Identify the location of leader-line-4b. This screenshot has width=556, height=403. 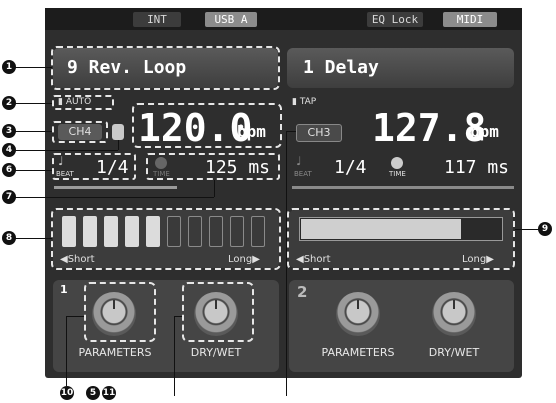
(118, 145).